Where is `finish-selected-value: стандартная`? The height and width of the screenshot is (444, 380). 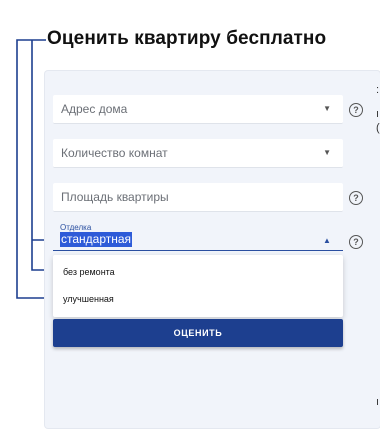 finish-selected-value: стандартная is located at coordinates (96, 239).